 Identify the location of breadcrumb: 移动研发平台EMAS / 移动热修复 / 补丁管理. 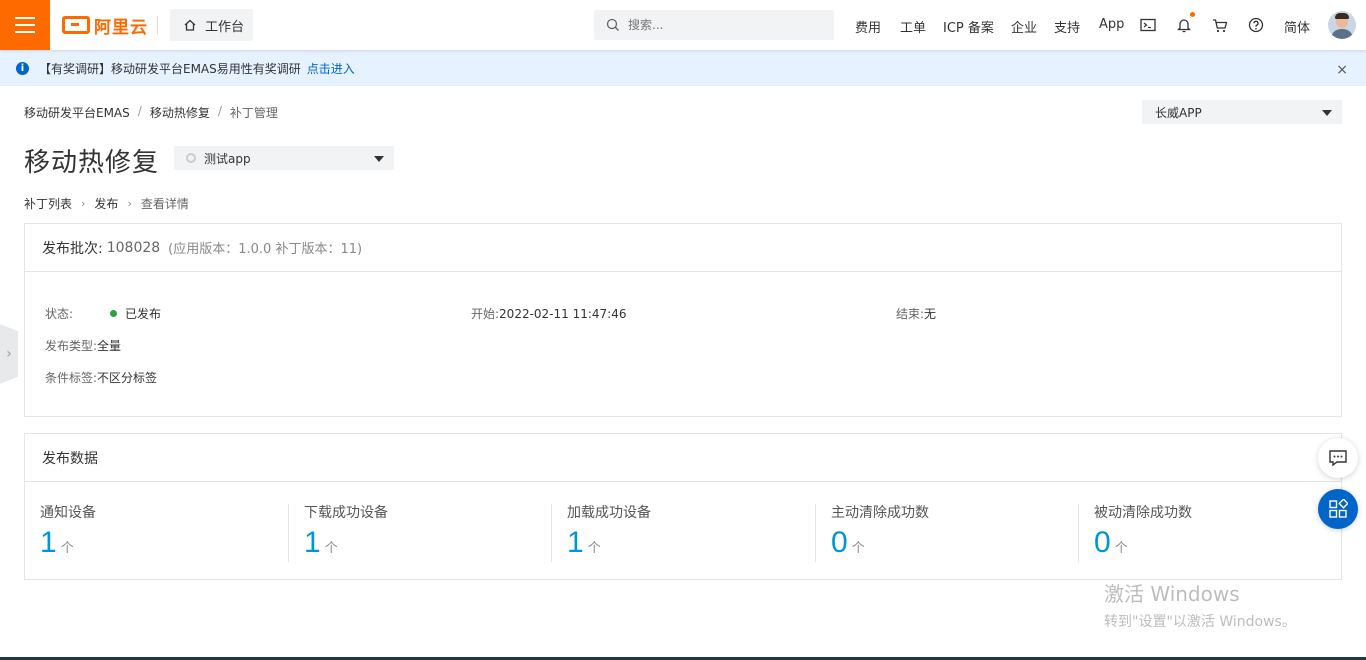
(151, 112).